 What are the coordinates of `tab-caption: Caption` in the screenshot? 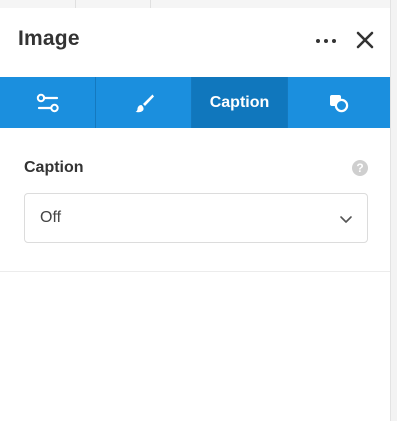 It's located at (240, 102).